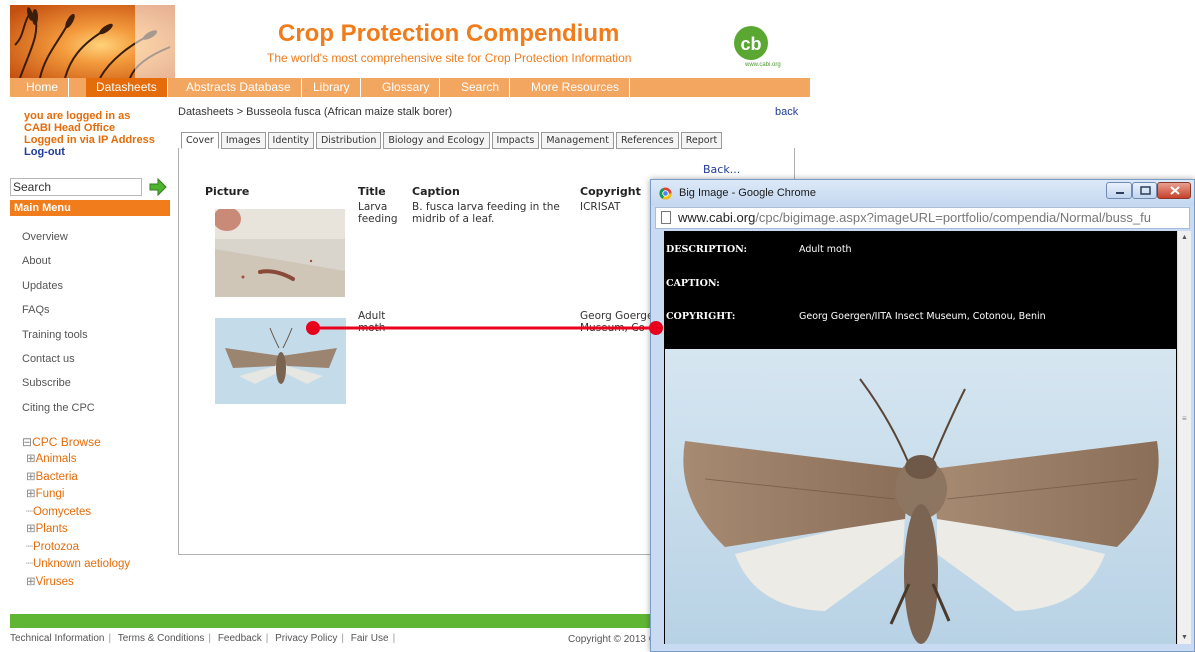 The width and height of the screenshot is (1195, 652). What do you see at coordinates (97, 267) in the screenshot?
I see `menu-item-about: About` at bounding box center [97, 267].